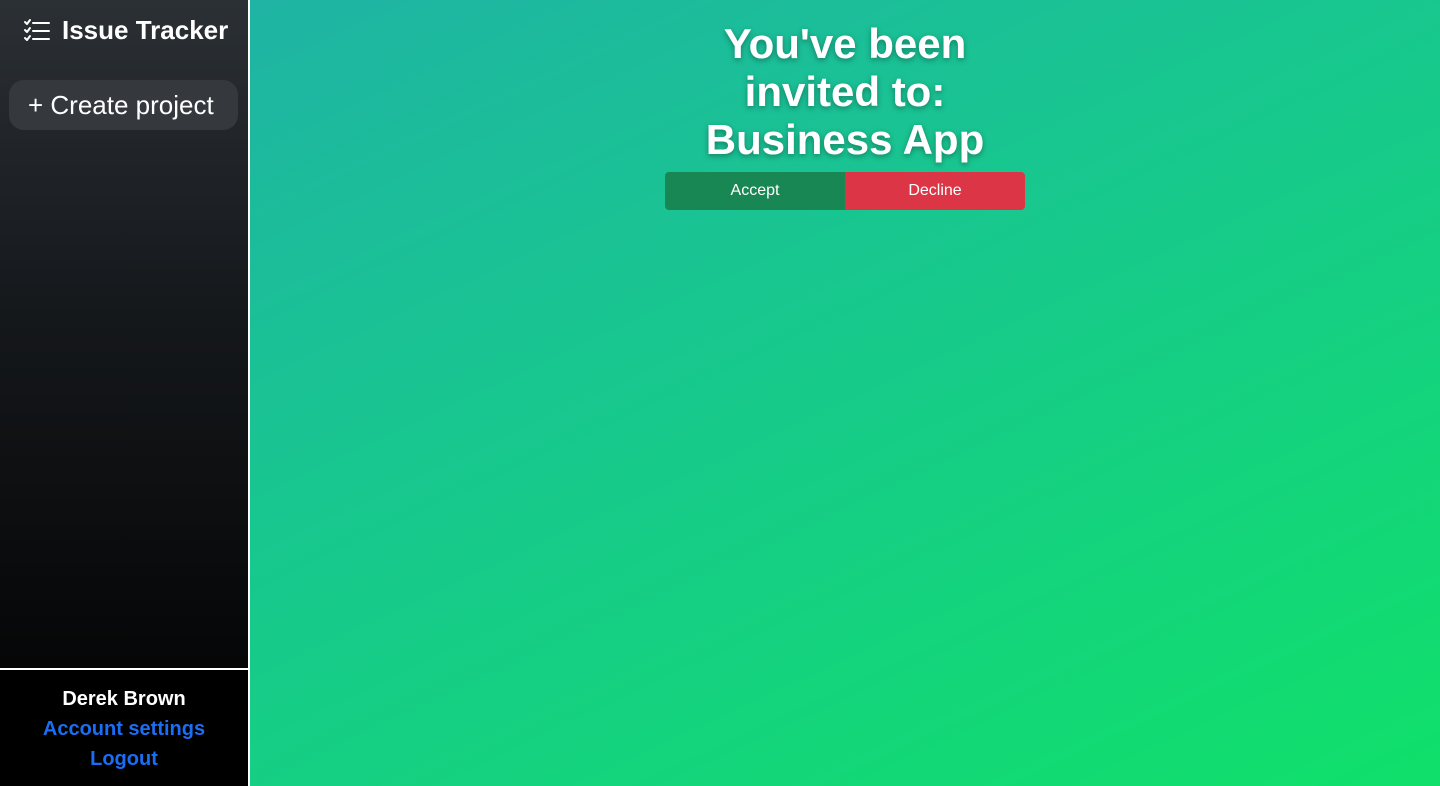 The width and height of the screenshot is (1440, 786). I want to click on user-panel: Derek Brown Account settings Logout, so click(124, 727).